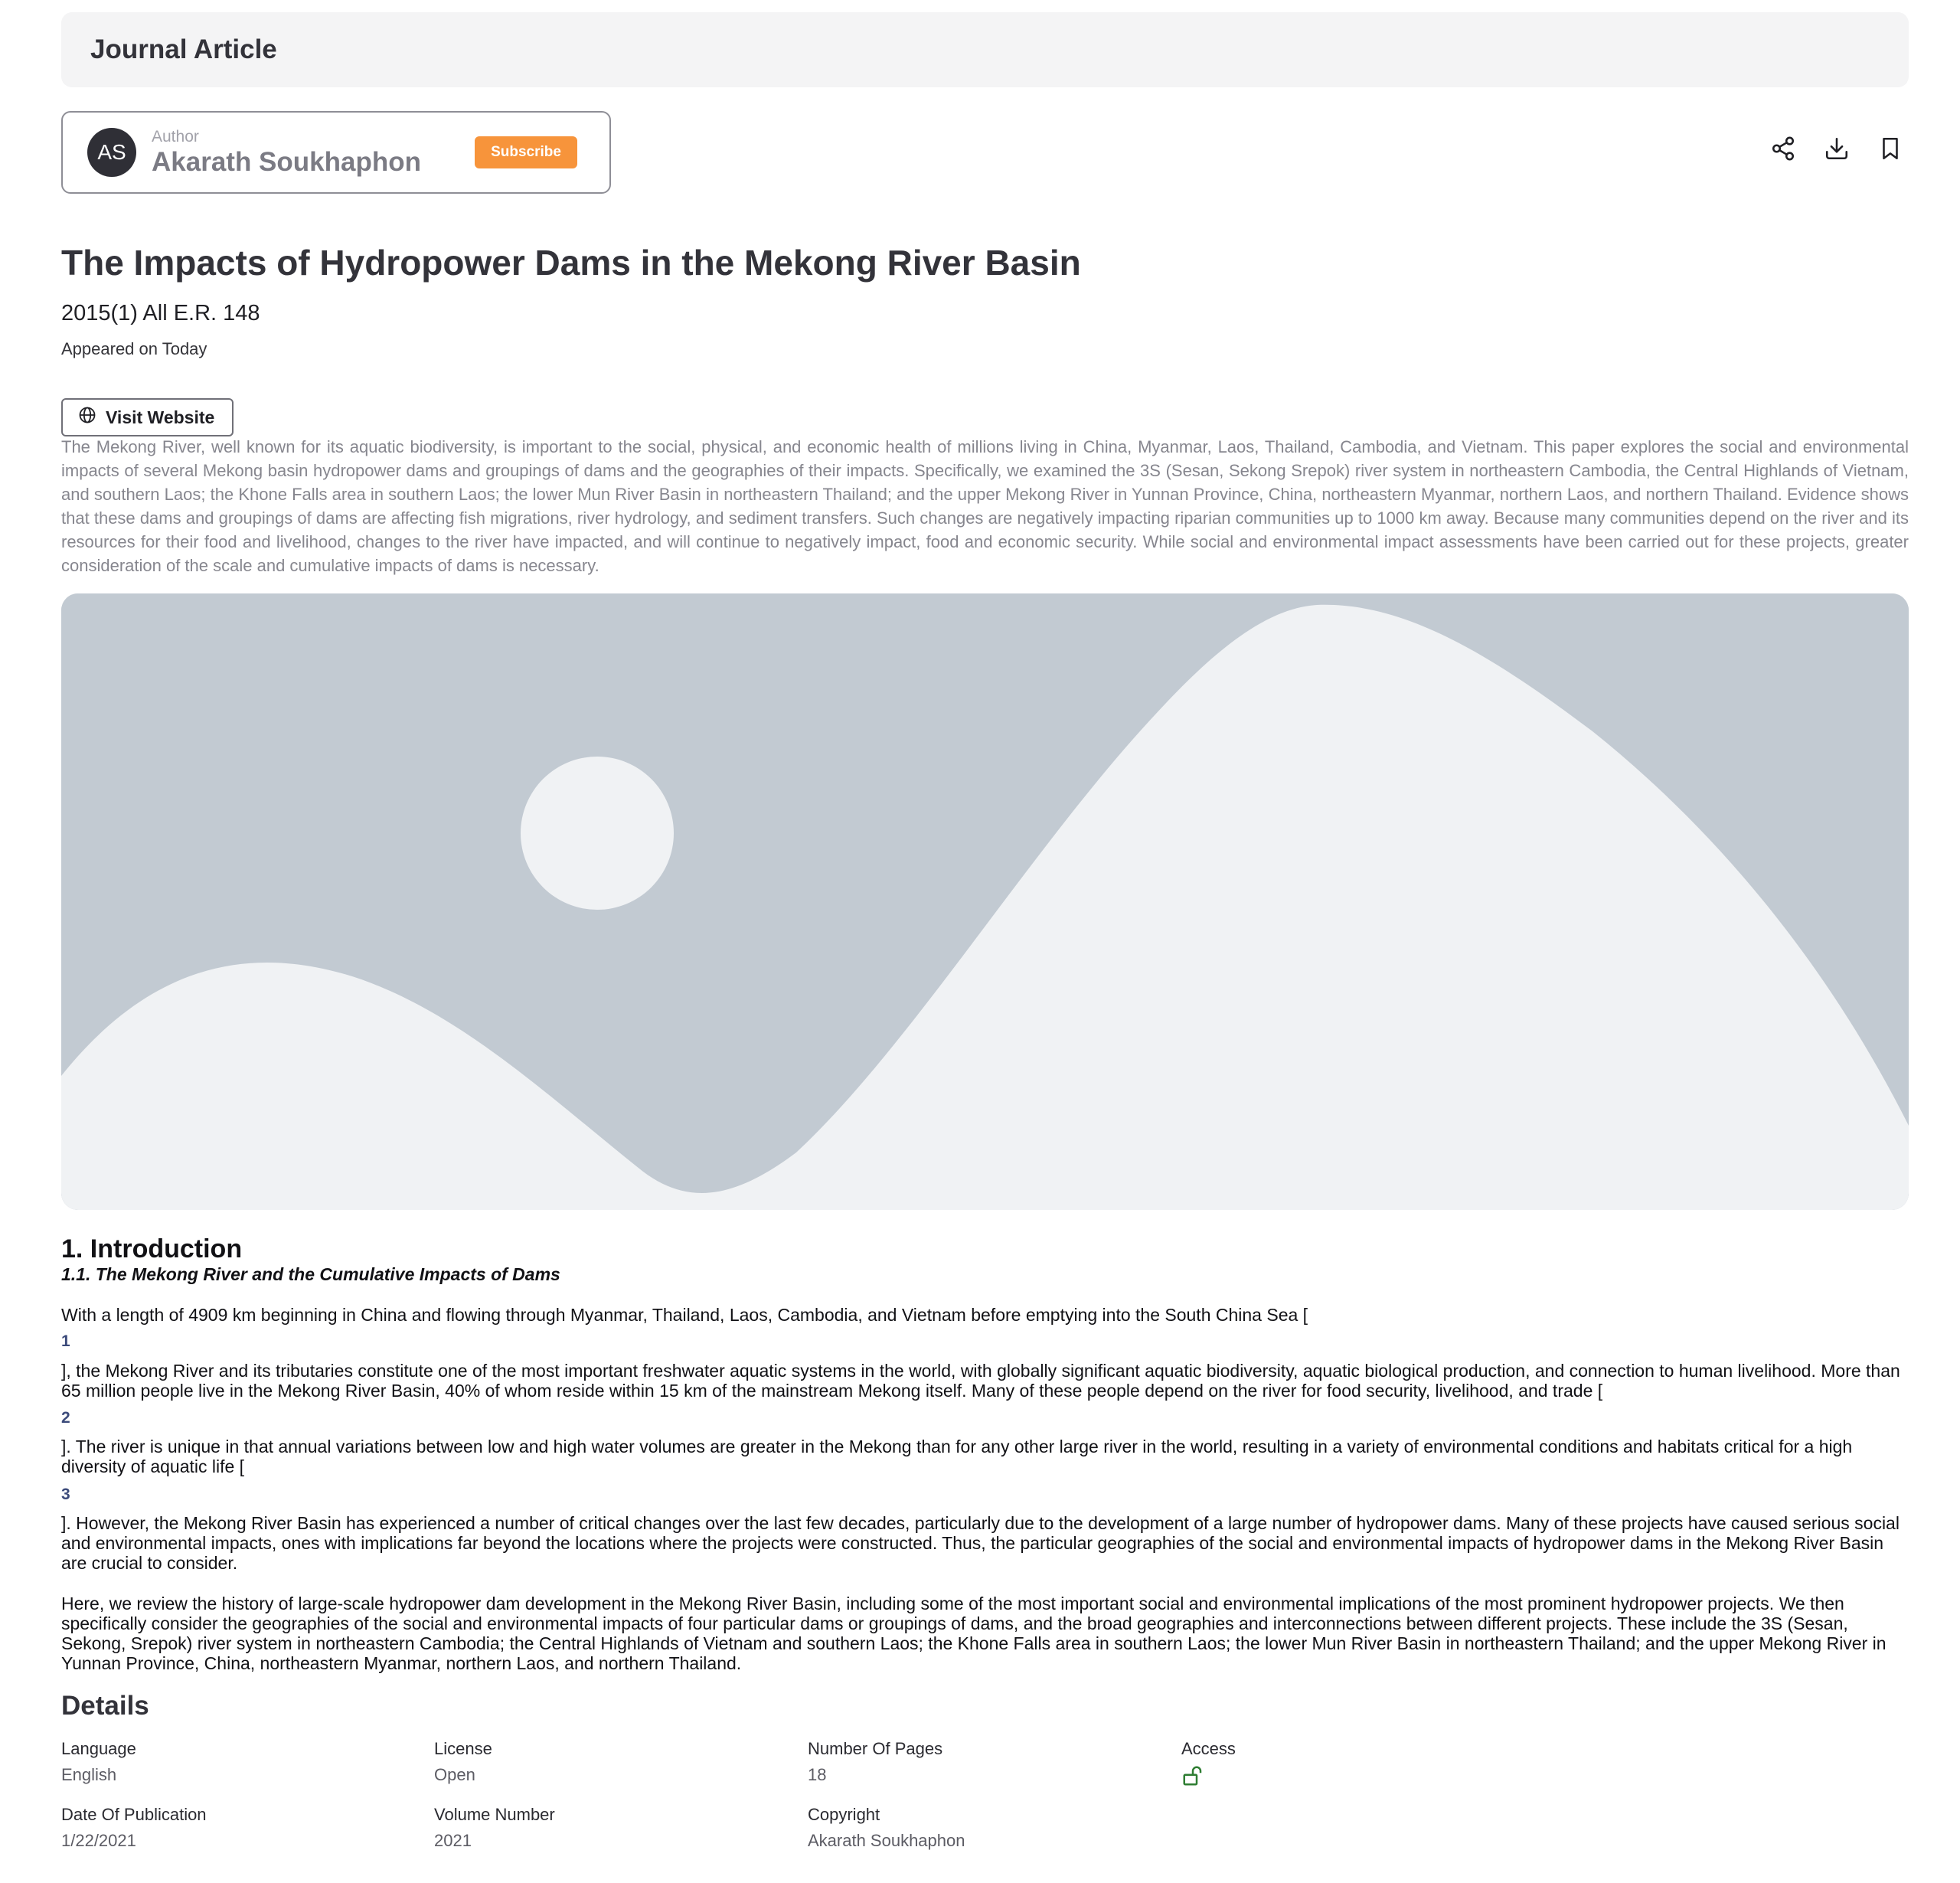  I want to click on detail-copyright: Copyright Akarath Soukhaphon, so click(886, 1828).